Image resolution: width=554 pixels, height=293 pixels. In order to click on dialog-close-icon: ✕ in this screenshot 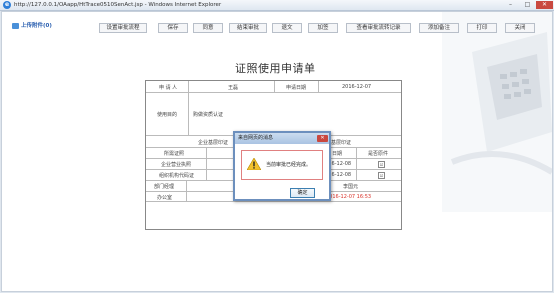, I will do `click(322, 138)`.